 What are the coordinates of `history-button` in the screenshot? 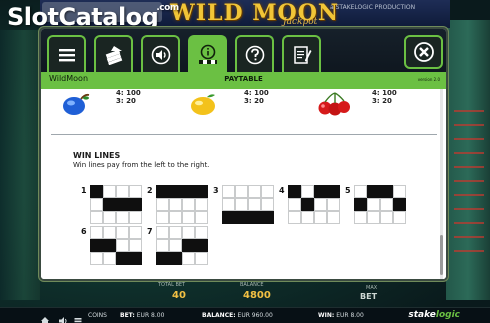 It's located at (301, 54).